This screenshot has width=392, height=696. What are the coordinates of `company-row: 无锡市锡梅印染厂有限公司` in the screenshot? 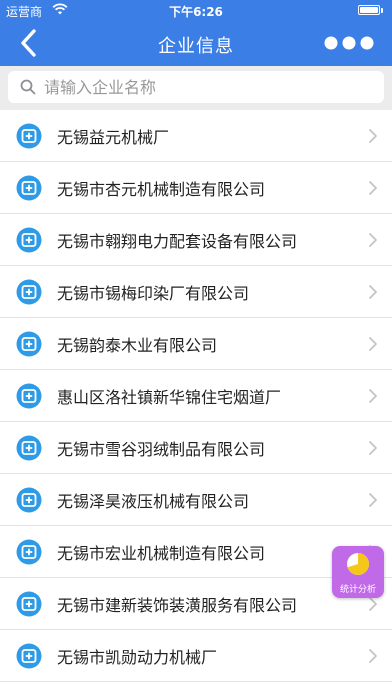 It's located at (196, 292).